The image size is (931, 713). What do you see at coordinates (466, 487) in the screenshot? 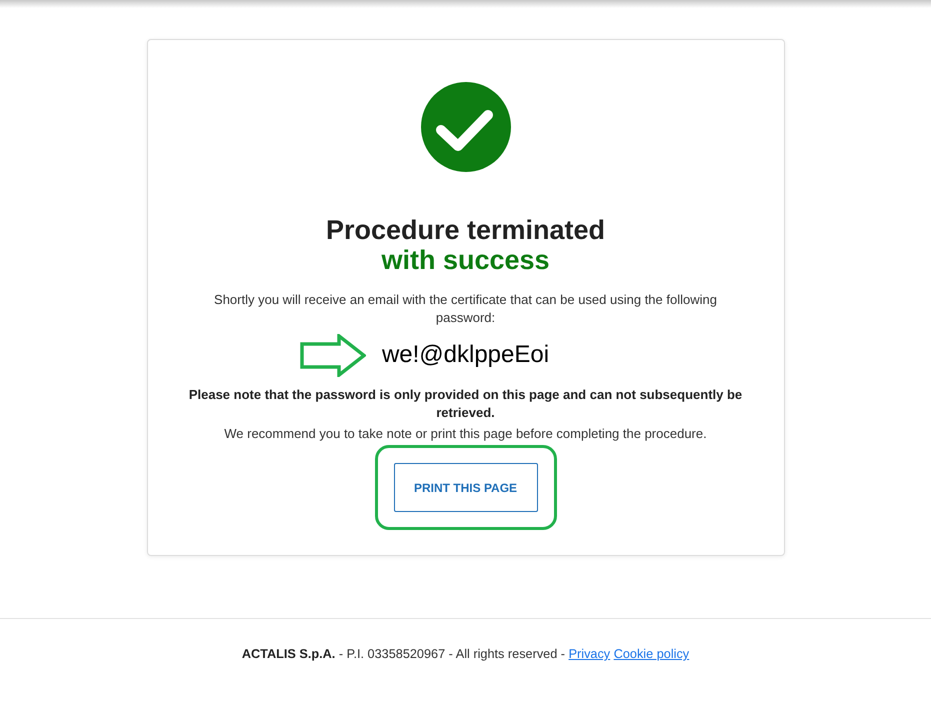
I see `print-button: PRINT THIS PAGE` at bounding box center [466, 487].